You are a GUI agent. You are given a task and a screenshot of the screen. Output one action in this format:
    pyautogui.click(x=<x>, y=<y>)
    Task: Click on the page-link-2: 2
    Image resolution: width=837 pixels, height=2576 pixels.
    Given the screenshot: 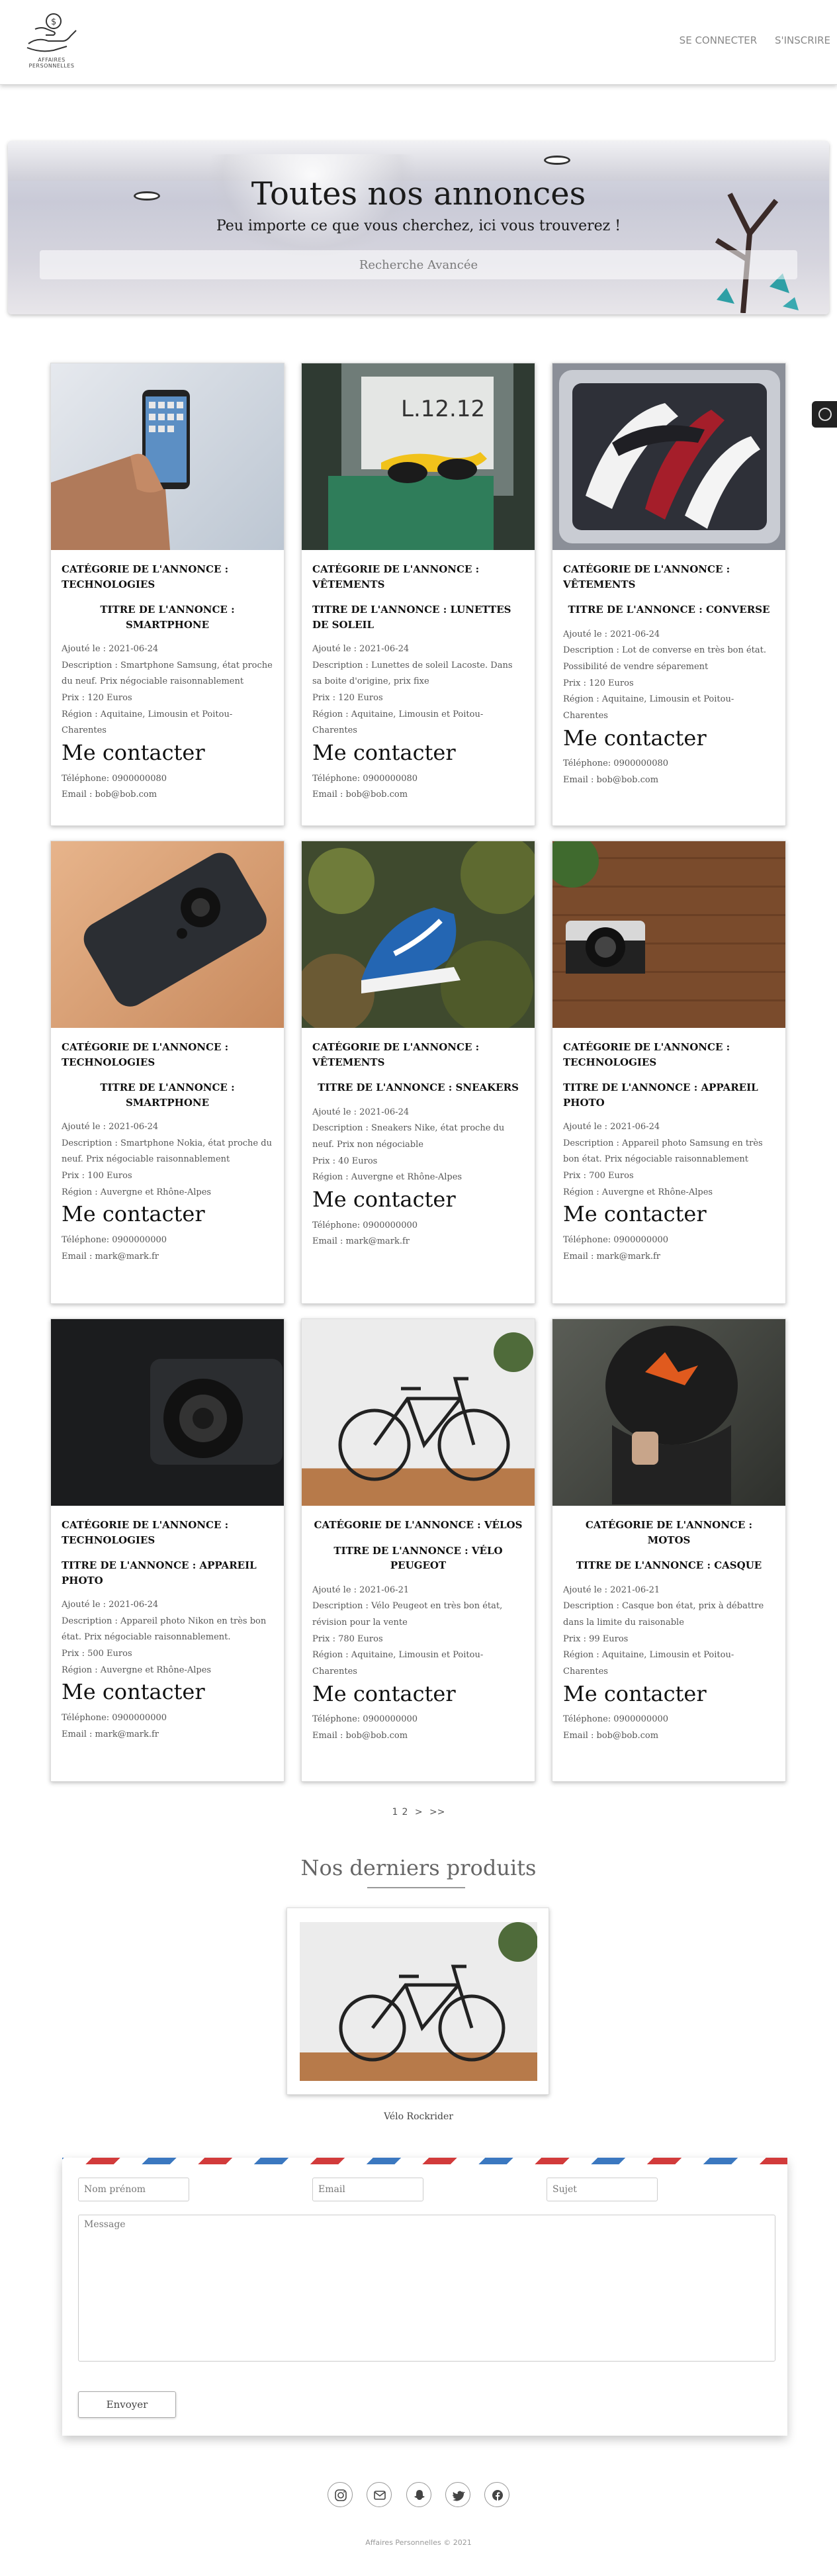 What is the action you would take?
    pyautogui.click(x=405, y=1812)
    